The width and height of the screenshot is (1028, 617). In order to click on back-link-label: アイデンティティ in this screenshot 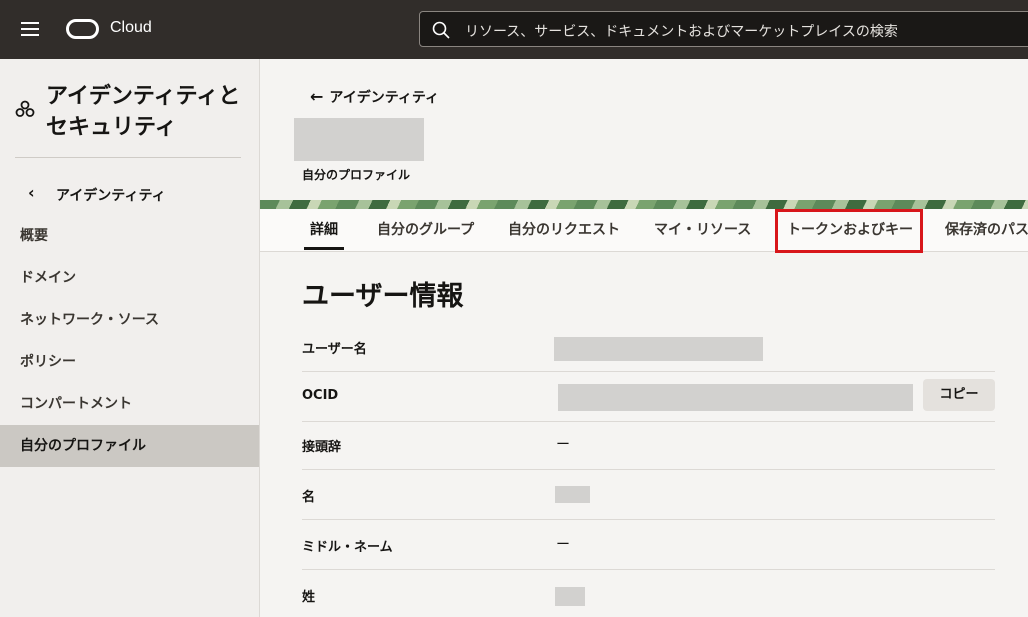, I will do `click(384, 98)`.